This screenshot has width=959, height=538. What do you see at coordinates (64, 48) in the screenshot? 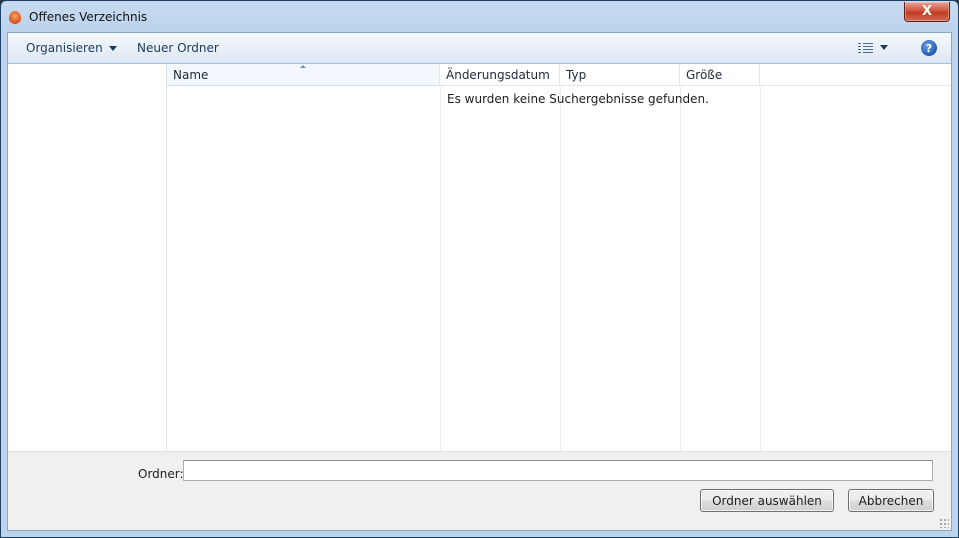
I see `organize-label: Organisieren` at bounding box center [64, 48].